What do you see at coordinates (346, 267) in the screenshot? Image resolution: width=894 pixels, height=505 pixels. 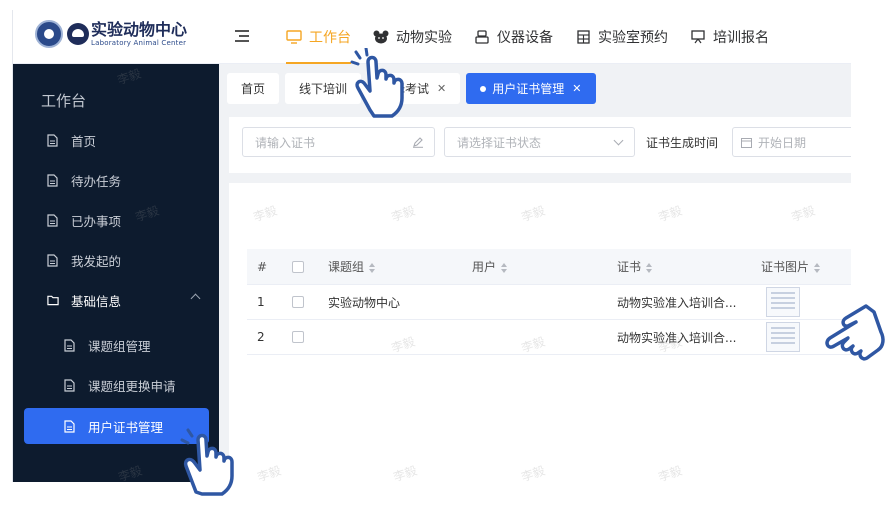 I see `col-group-label: 课题组` at bounding box center [346, 267].